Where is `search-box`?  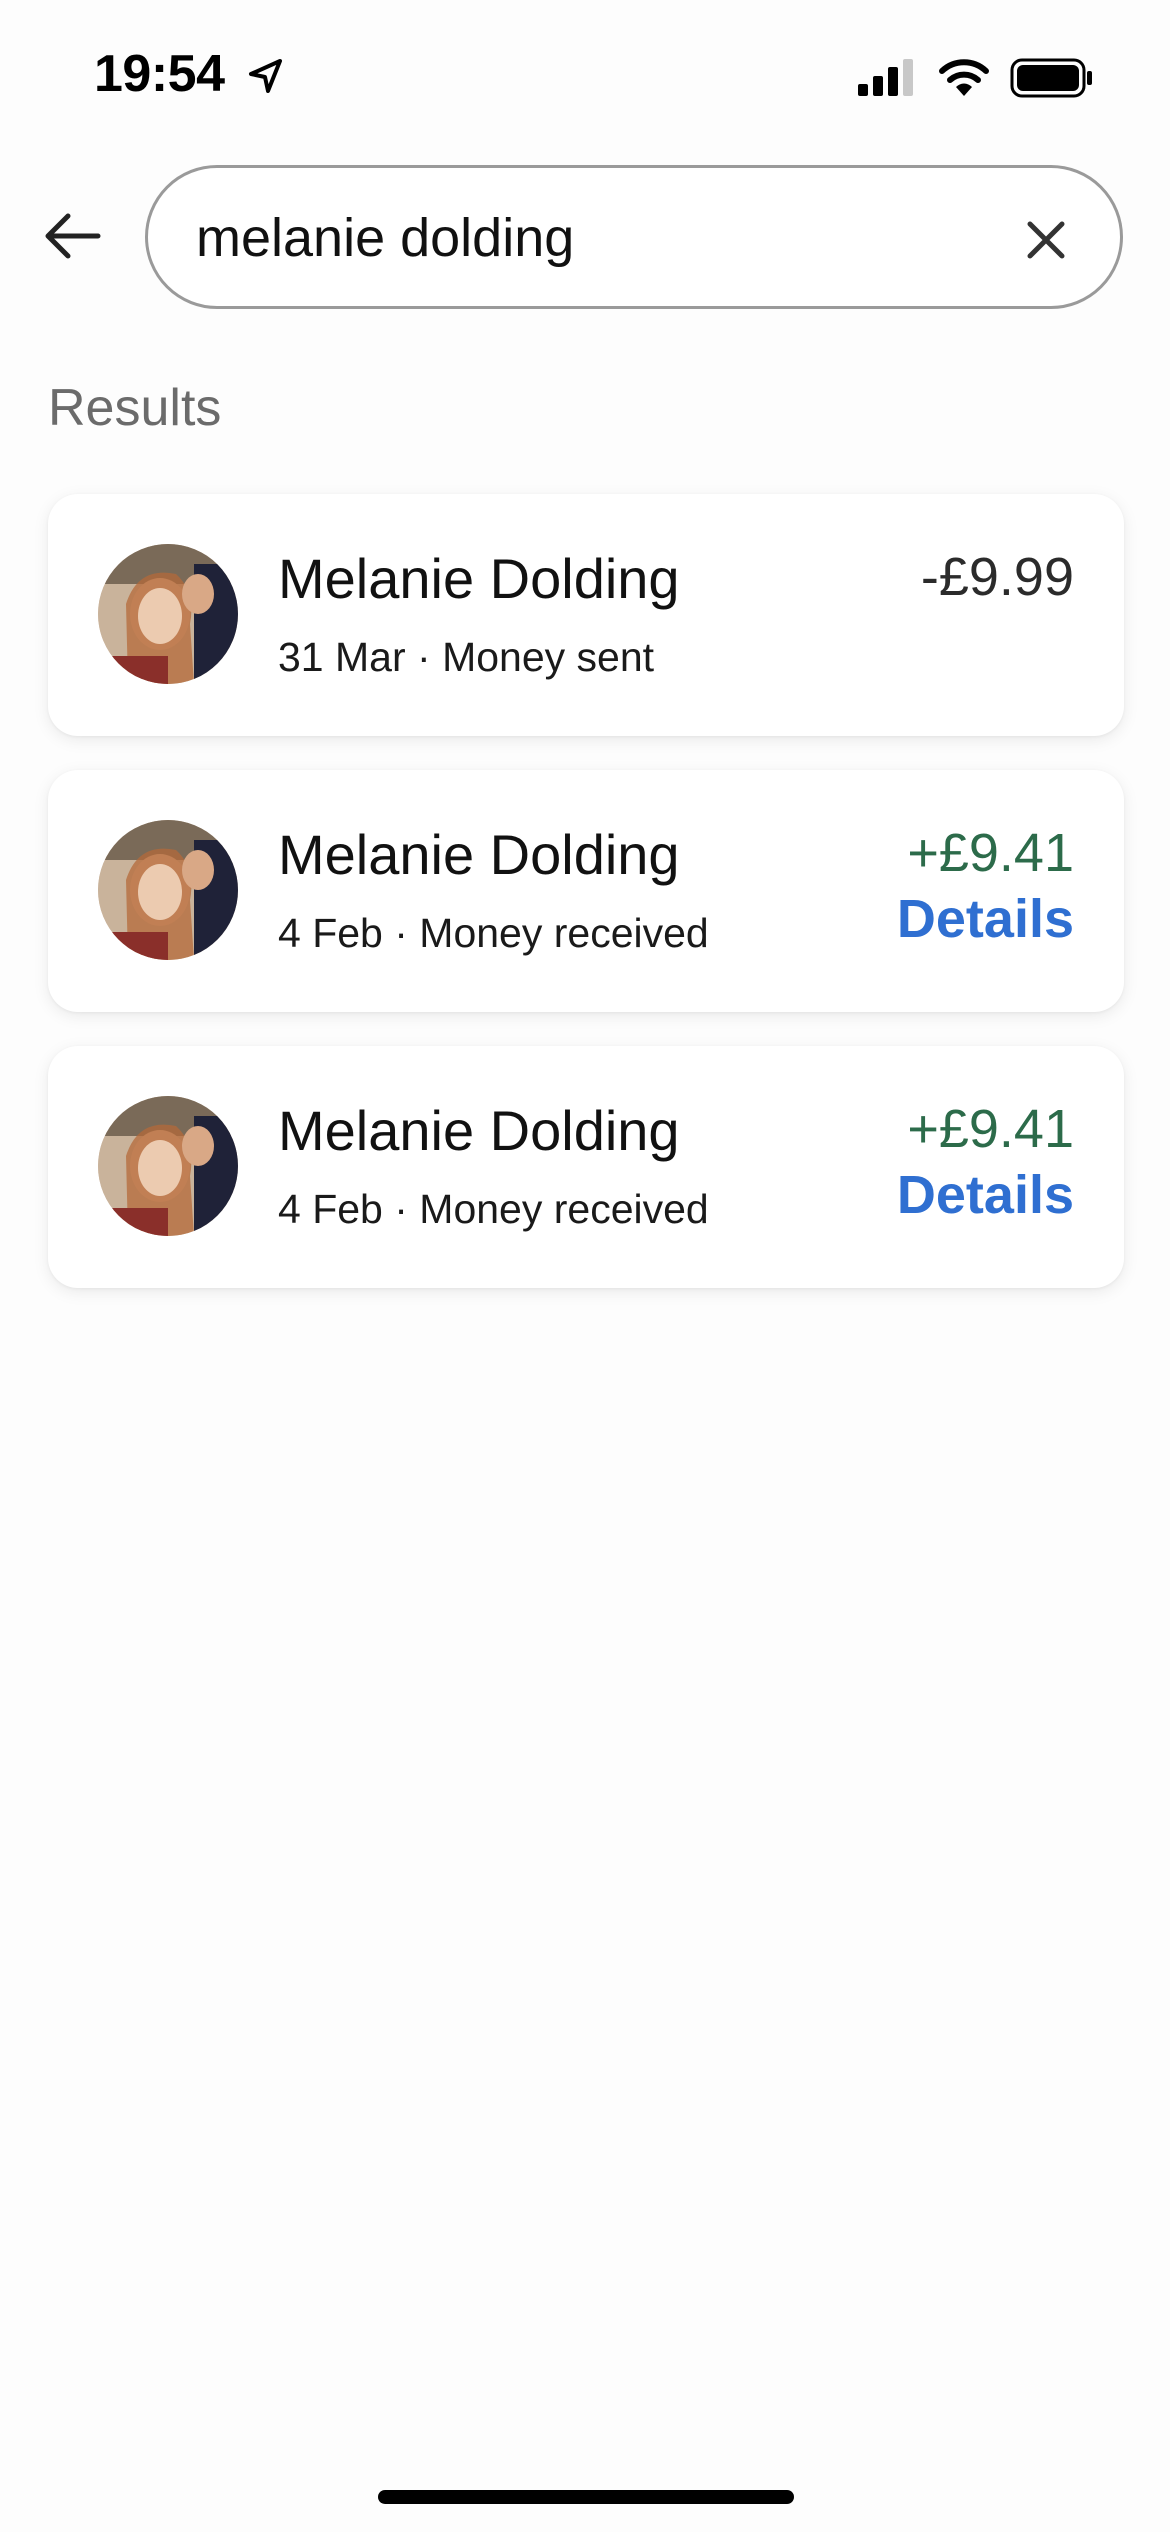
search-box is located at coordinates (634, 237).